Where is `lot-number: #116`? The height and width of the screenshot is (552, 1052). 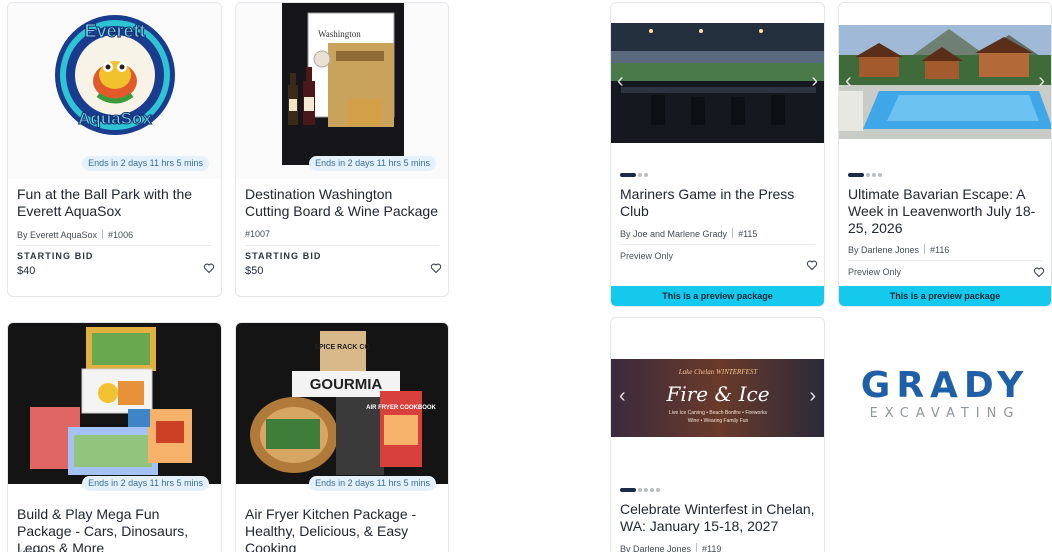 lot-number: #116 is located at coordinates (940, 250).